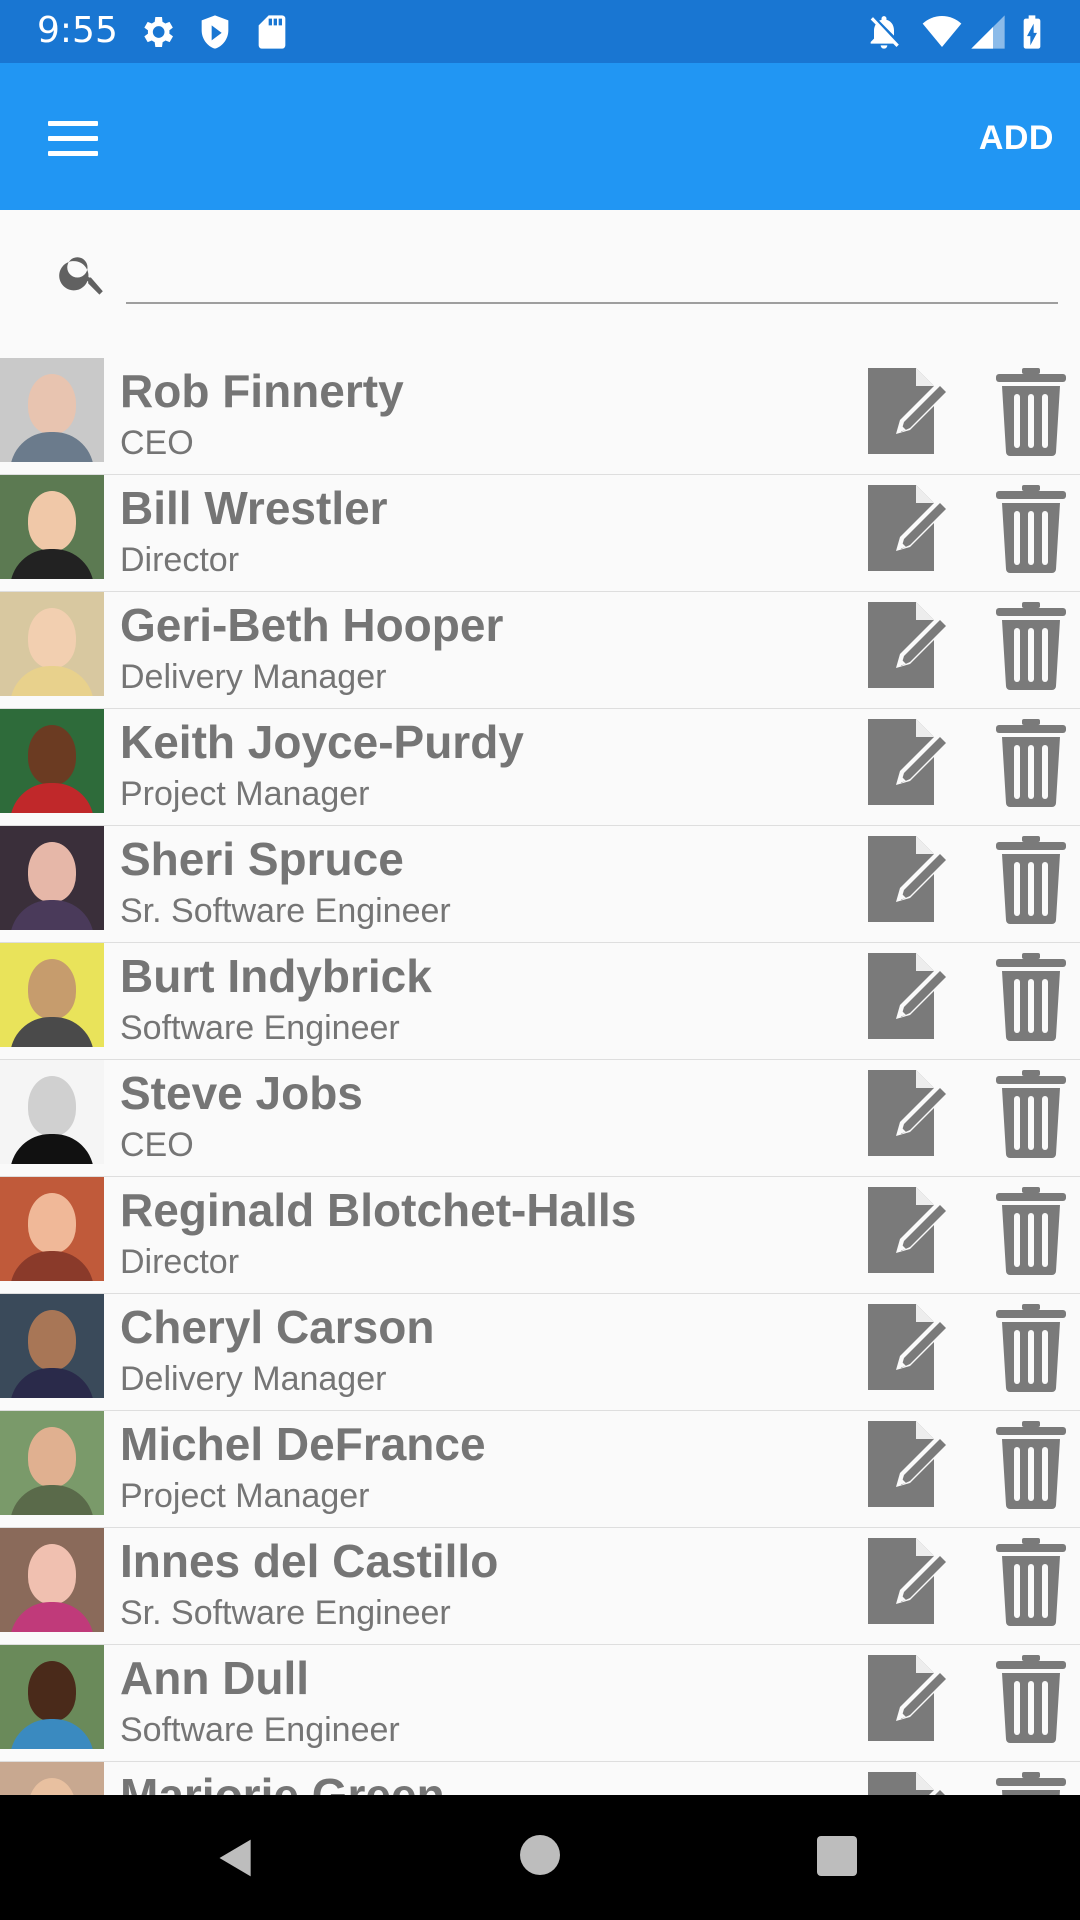 This screenshot has height=1920, width=1080. Describe the element at coordinates (540, 136) in the screenshot. I see `app-bar: ADD` at that location.